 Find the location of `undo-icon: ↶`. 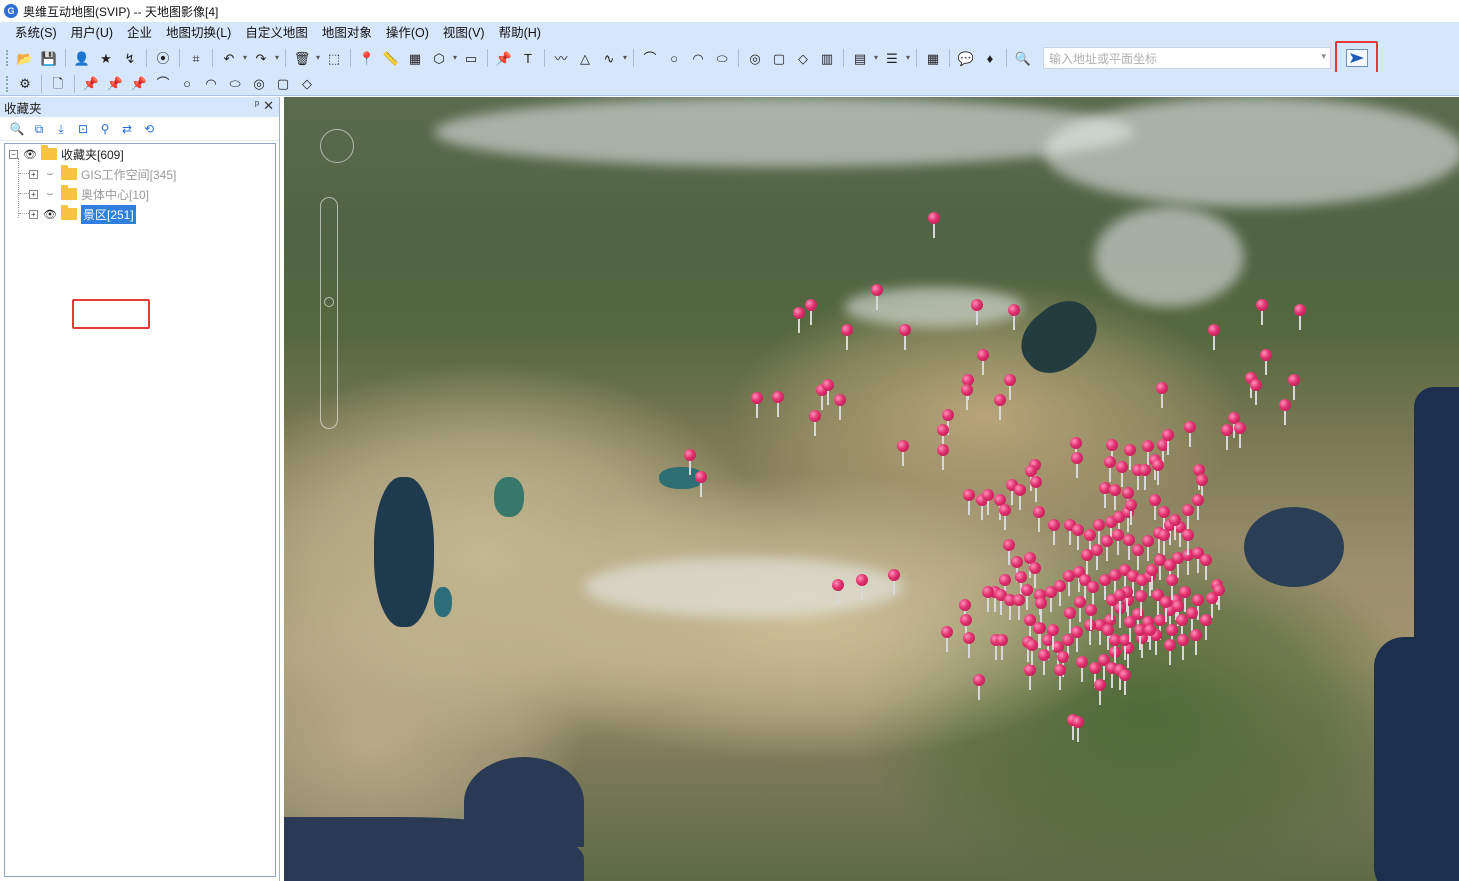

undo-icon: ↶ is located at coordinates (229, 58).